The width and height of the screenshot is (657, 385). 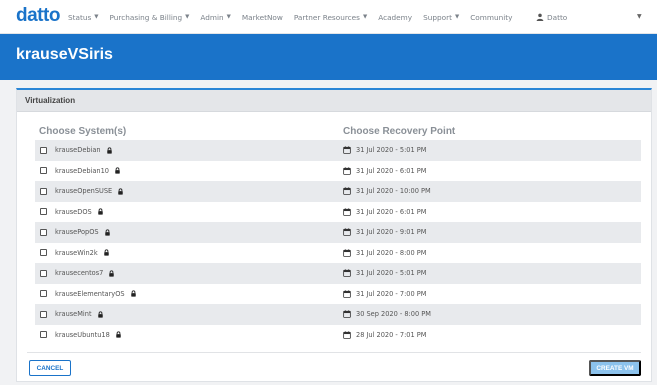 What do you see at coordinates (212, 17) in the screenshot?
I see `nav-item-label: Admin` at bounding box center [212, 17].